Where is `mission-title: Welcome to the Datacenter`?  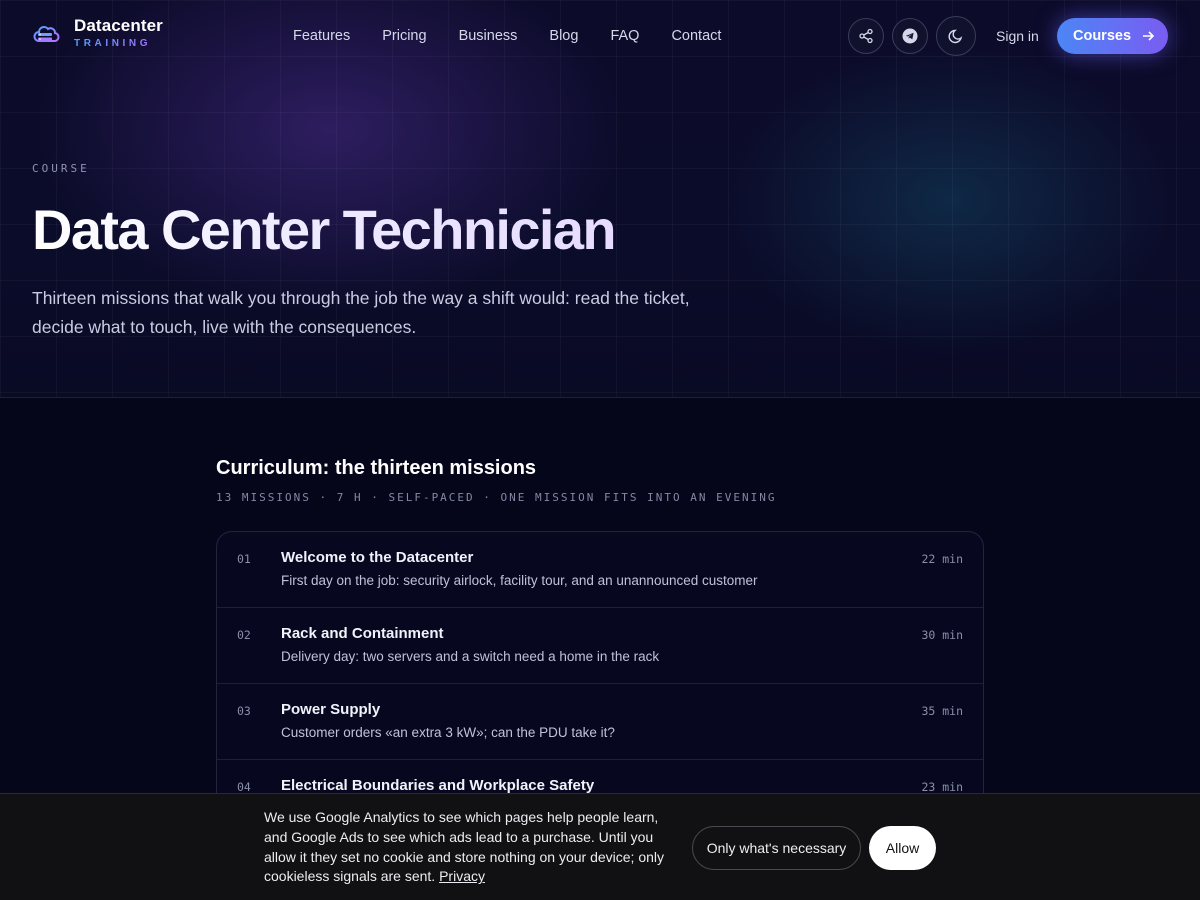 mission-title: Welcome to the Datacenter is located at coordinates (377, 557).